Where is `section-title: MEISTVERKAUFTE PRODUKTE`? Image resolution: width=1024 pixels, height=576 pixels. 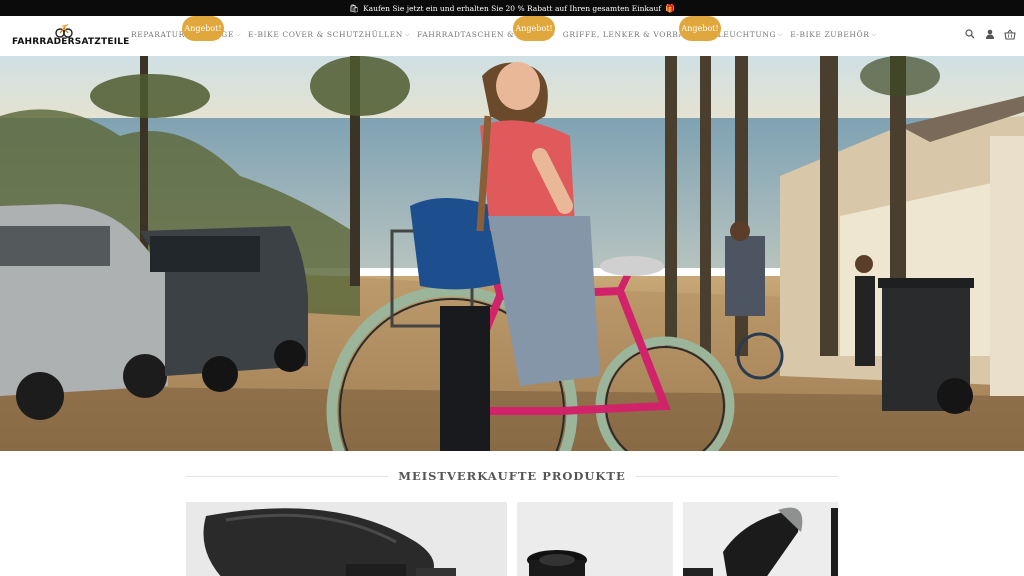 section-title: MEISTVERKAUFTE PRODUKTE is located at coordinates (512, 476).